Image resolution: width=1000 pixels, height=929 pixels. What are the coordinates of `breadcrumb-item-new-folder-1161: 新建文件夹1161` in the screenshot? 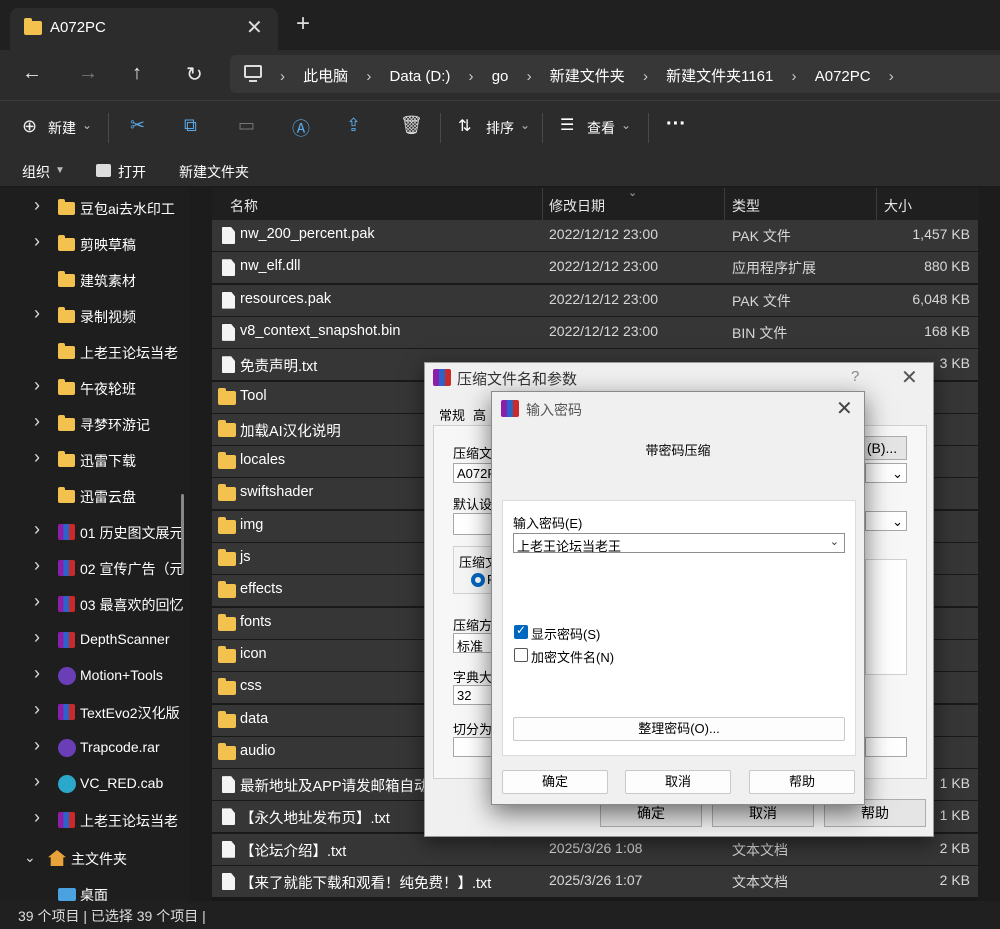 It's located at (719, 76).